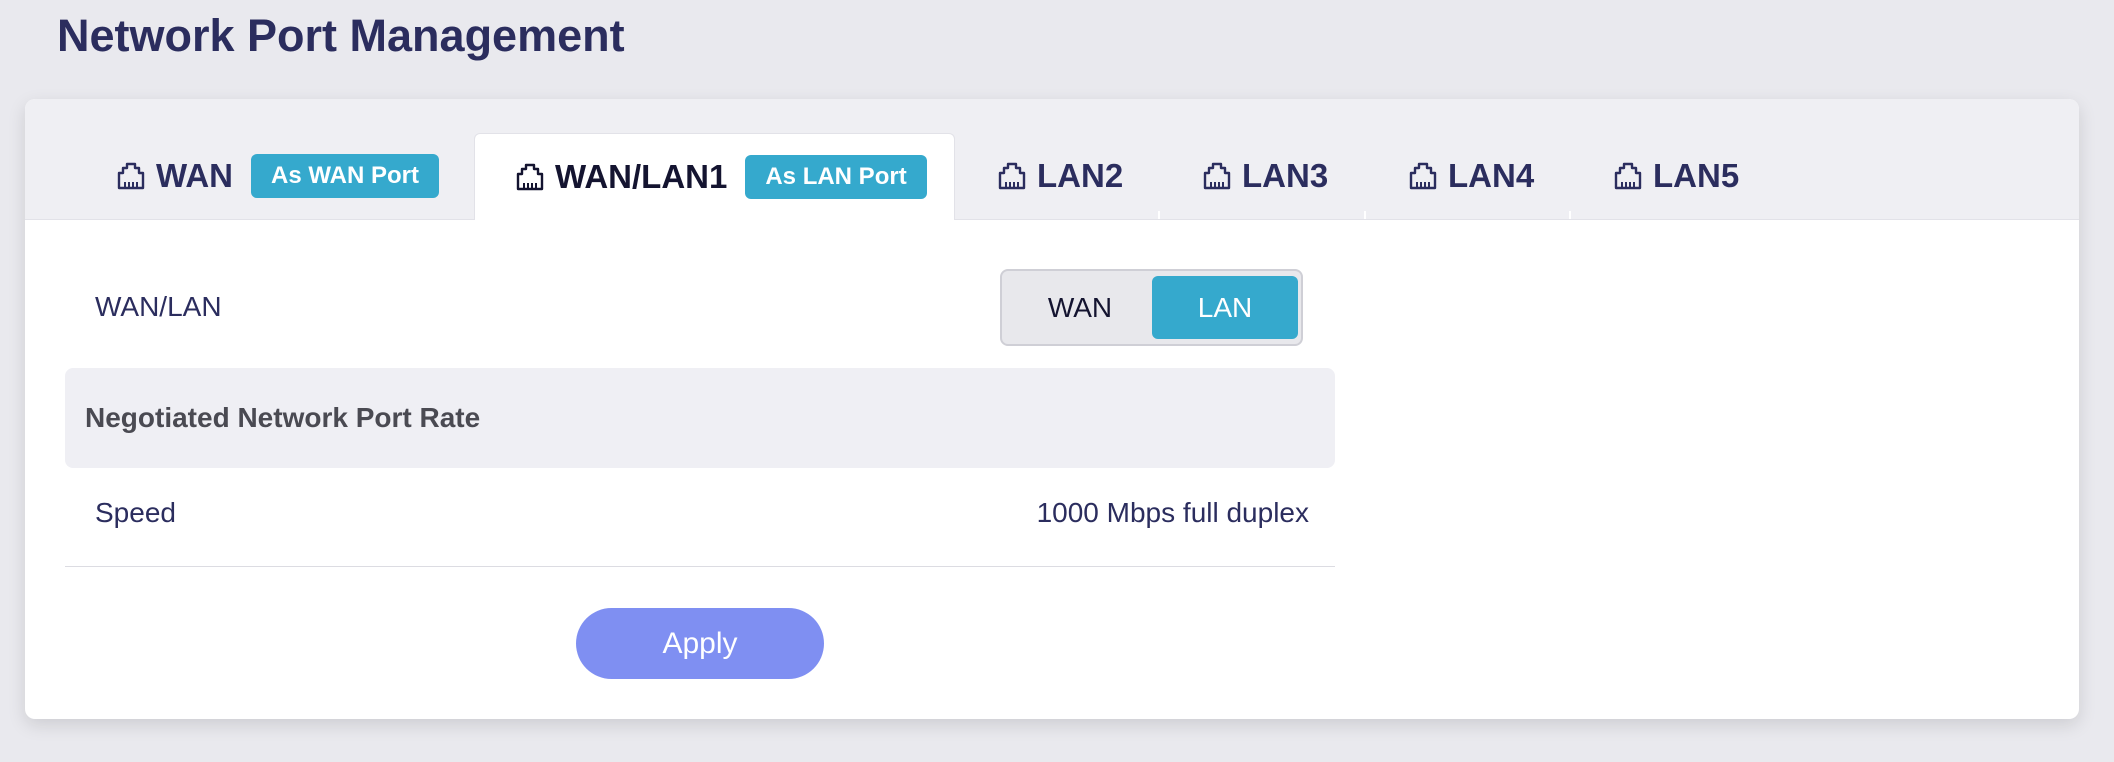 The image size is (2114, 762). I want to click on tab-wan-badge: As WAN Port, so click(345, 176).